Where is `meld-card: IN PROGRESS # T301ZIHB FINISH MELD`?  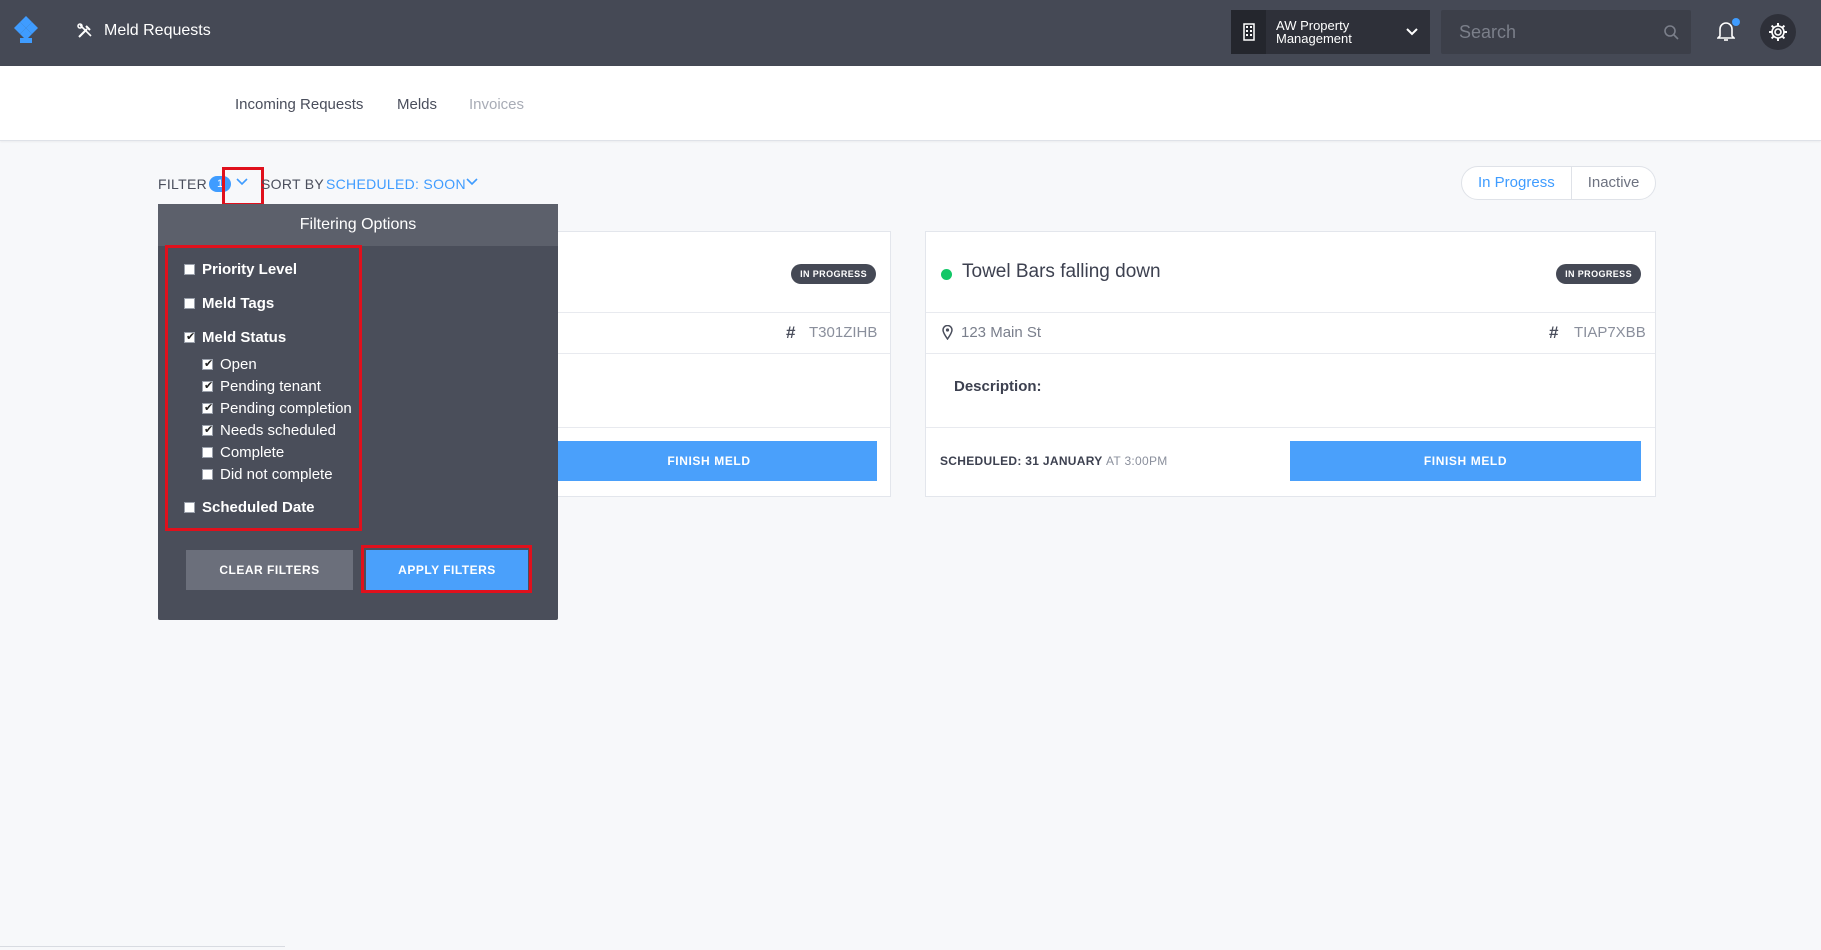 meld-card: IN PROGRESS # T301ZIHB FINISH MELD is located at coordinates (715, 364).